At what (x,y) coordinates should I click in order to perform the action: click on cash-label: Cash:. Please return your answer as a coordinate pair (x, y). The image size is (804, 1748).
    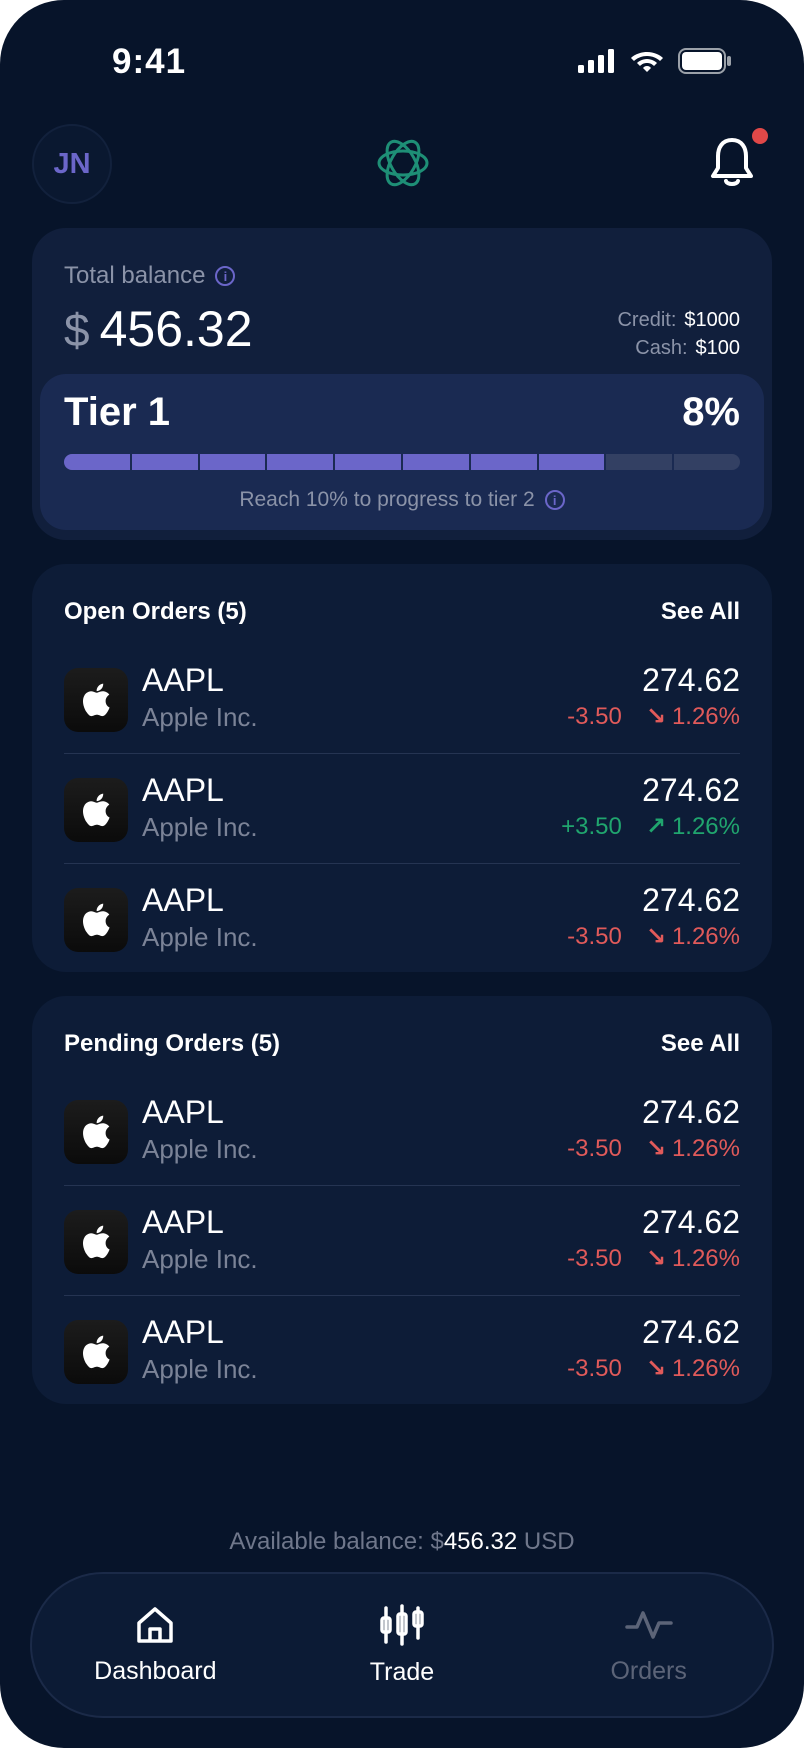
    Looking at the image, I should click on (661, 348).